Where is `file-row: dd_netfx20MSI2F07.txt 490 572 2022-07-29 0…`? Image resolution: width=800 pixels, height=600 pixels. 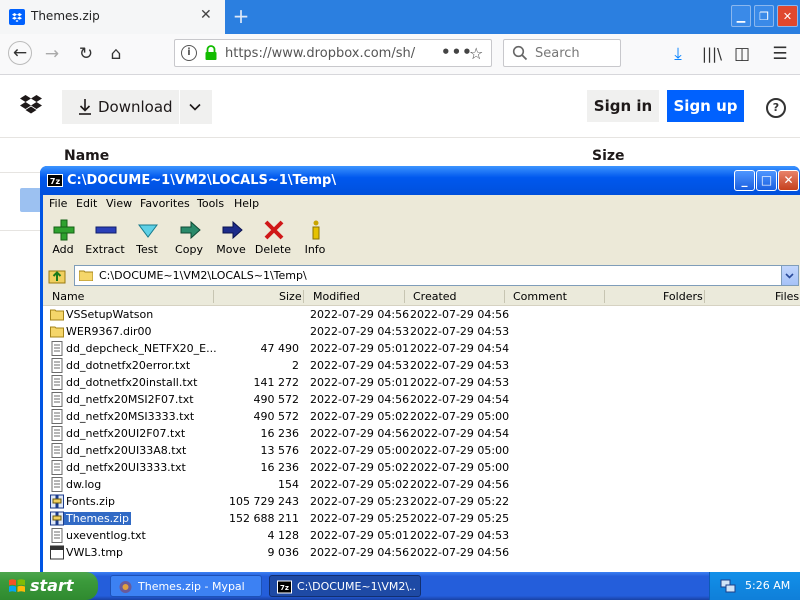
file-row: dd_netfx20MSI2F07.txt 490 572 2022-07-29 0… is located at coordinates (421, 399).